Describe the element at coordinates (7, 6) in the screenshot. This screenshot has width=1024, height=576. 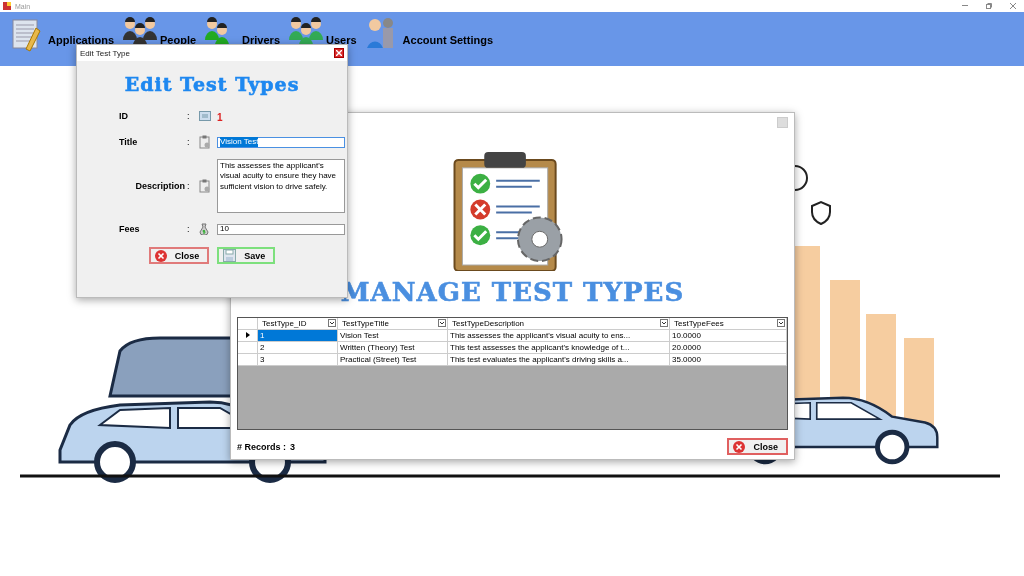
I see `app-icon` at that location.